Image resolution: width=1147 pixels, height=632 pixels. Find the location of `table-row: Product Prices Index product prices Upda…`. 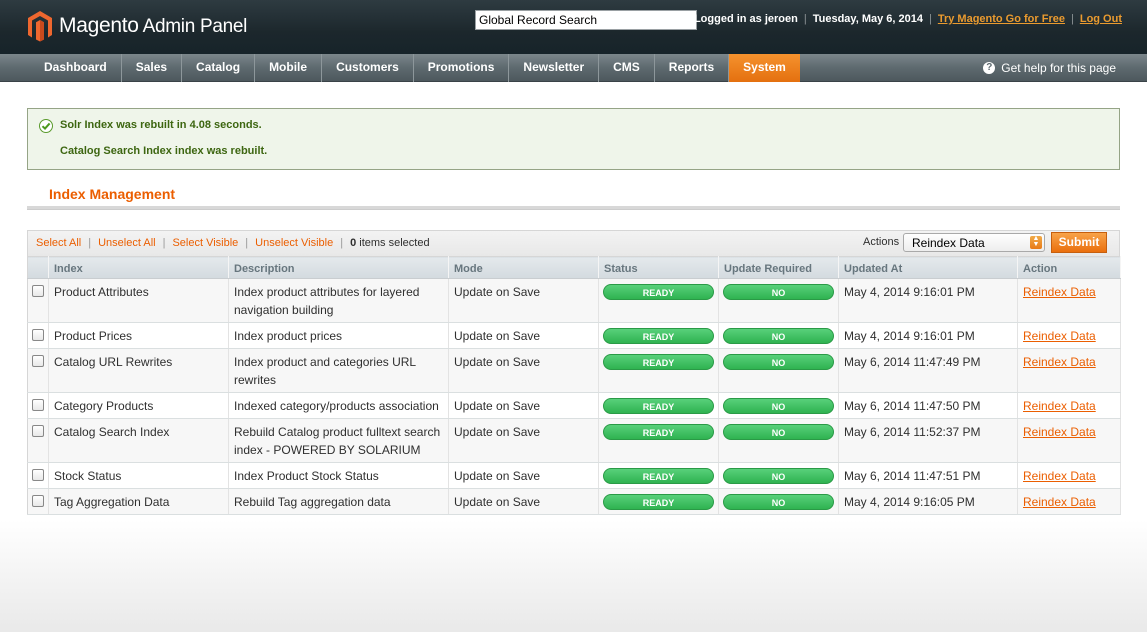

table-row: Product Prices Index product prices Upda… is located at coordinates (574, 335).